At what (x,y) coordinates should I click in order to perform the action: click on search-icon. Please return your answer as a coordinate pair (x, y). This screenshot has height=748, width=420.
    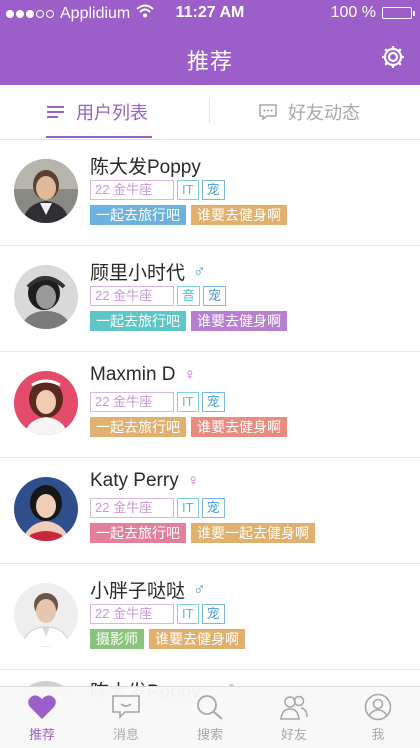
    Looking at the image, I should click on (210, 707).